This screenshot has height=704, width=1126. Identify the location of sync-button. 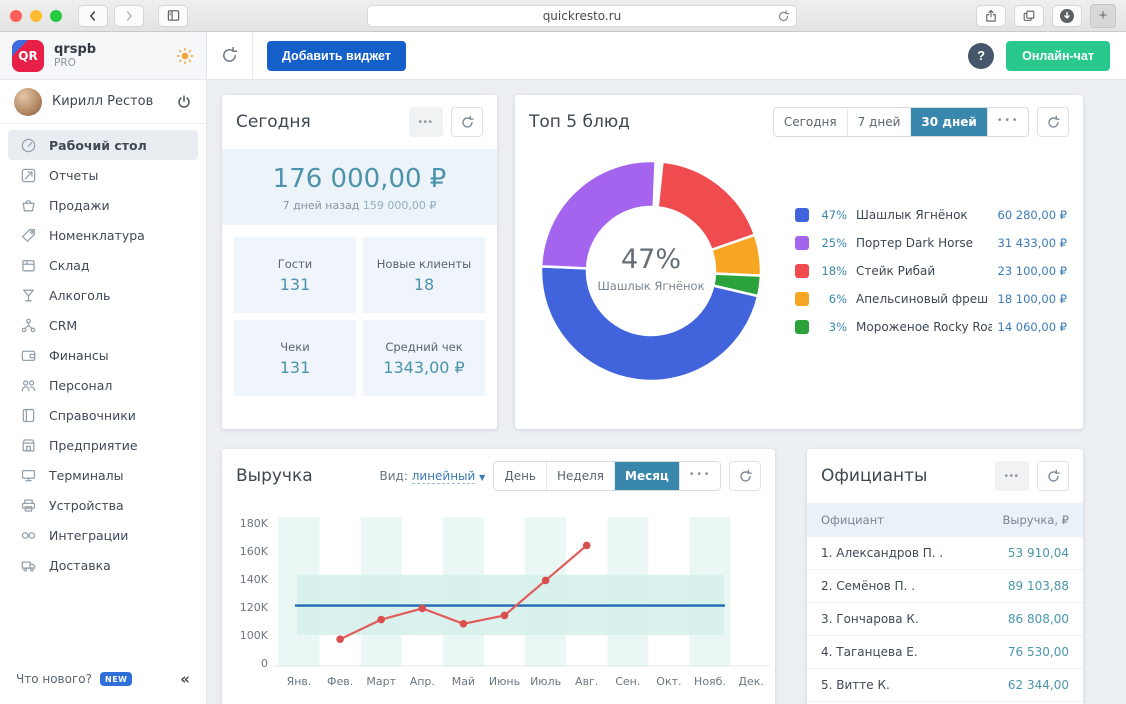
(230, 55).